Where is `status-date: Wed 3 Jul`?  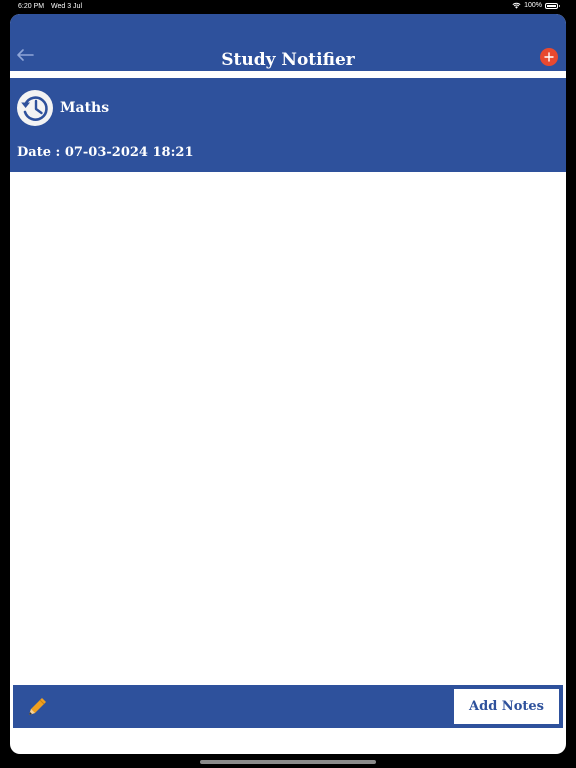
status-date: Wed 3 Jul is located at coordinates (66, 6).